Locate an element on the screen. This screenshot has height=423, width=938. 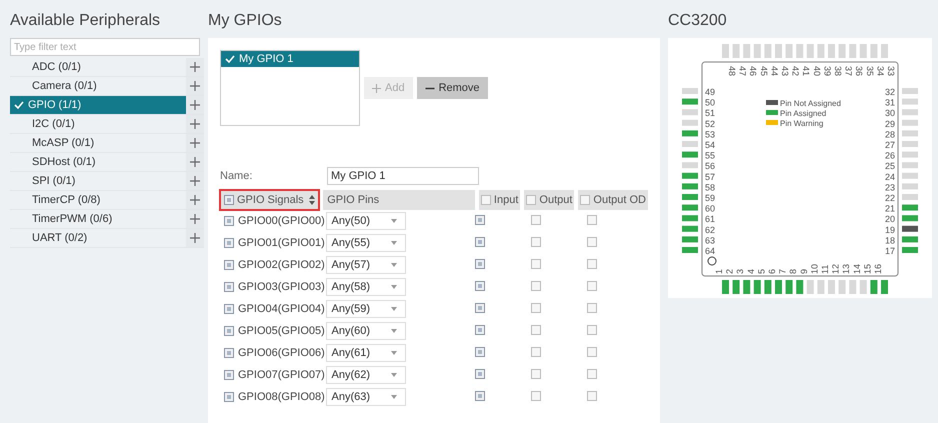
remove-button: Remove is located at coordinates (452, 88).